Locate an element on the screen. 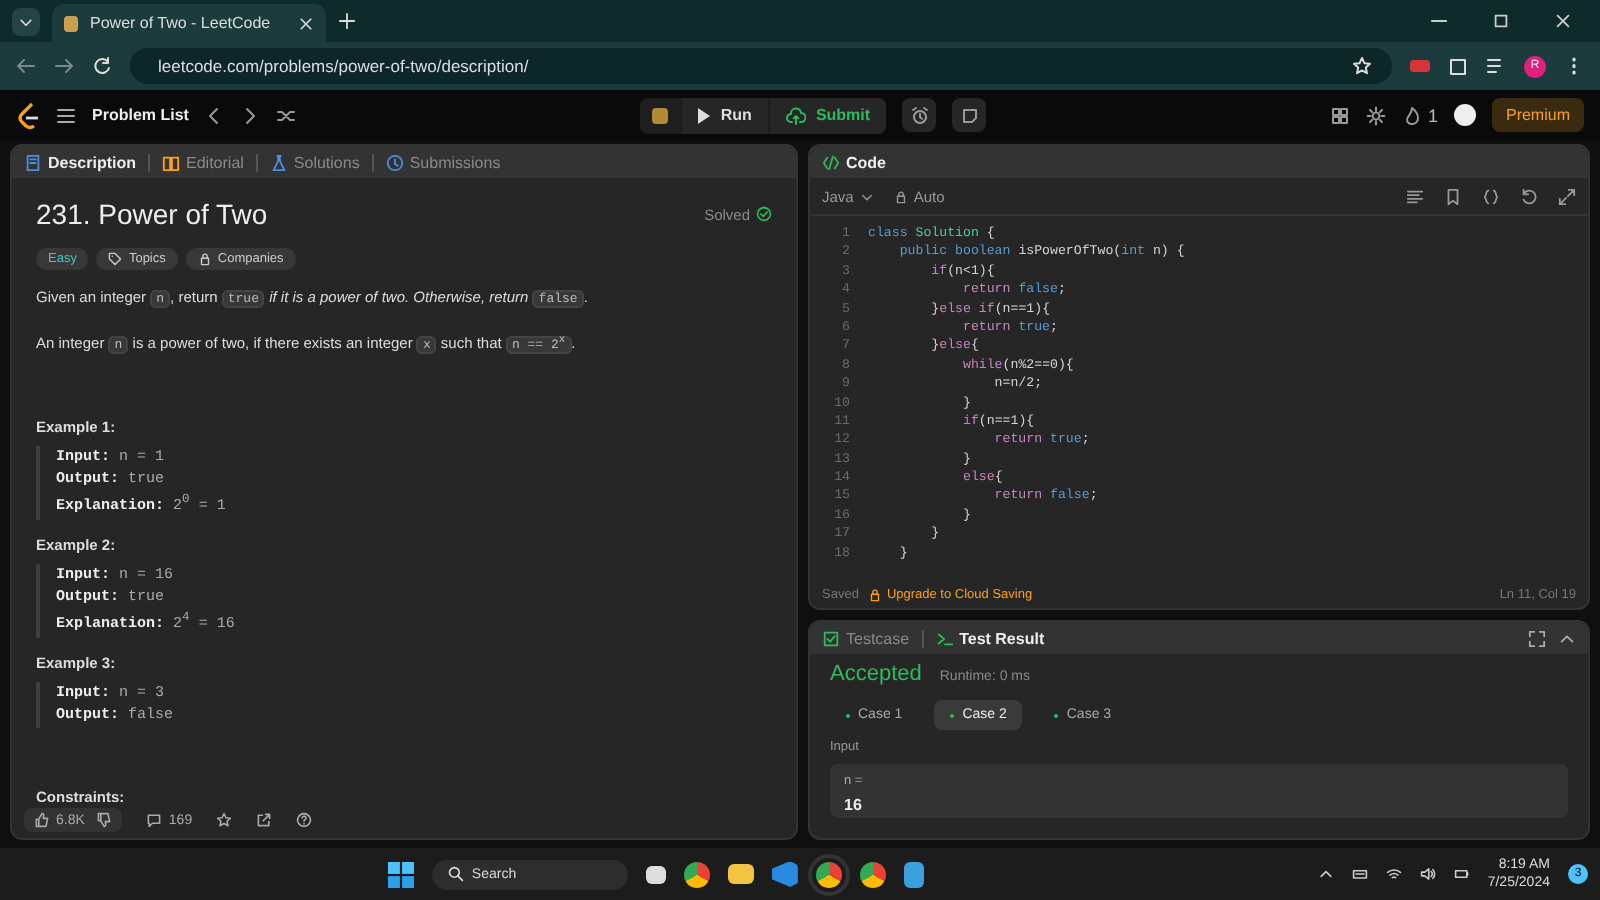 Image resolution: width=1600 pixels, height=900 pixels. fullscreen-icon is located at coordinates (1537, 638).